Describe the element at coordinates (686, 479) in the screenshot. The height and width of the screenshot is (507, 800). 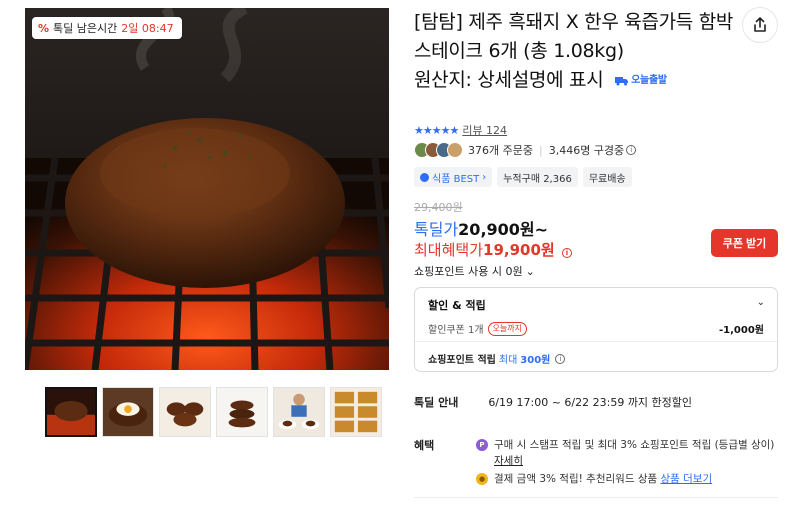
I see `more-products-link: 상품 더보기` at that location.